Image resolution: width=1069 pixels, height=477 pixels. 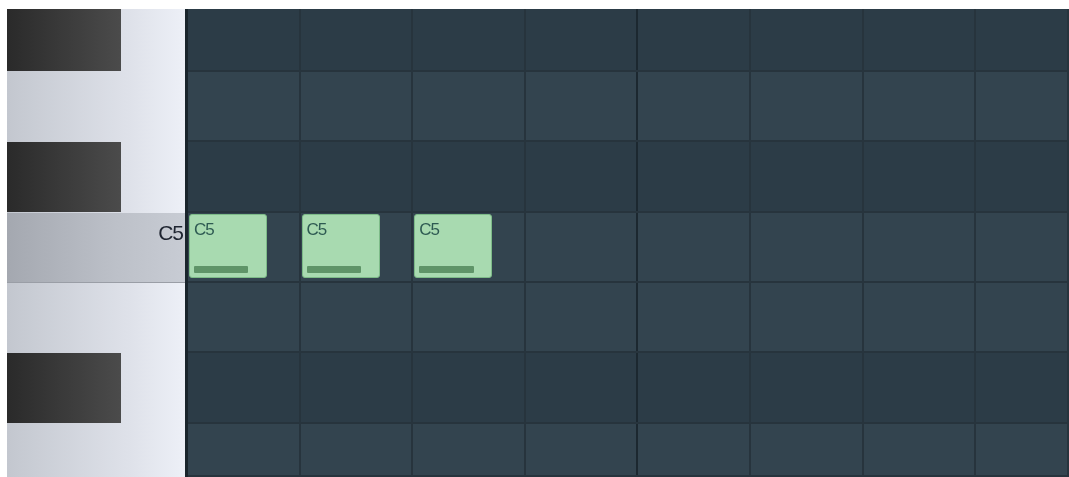 What do you see at coordinates (96, 247) in the screenshot?
I see `piano-key: C5` at bounding box center [96, 247].